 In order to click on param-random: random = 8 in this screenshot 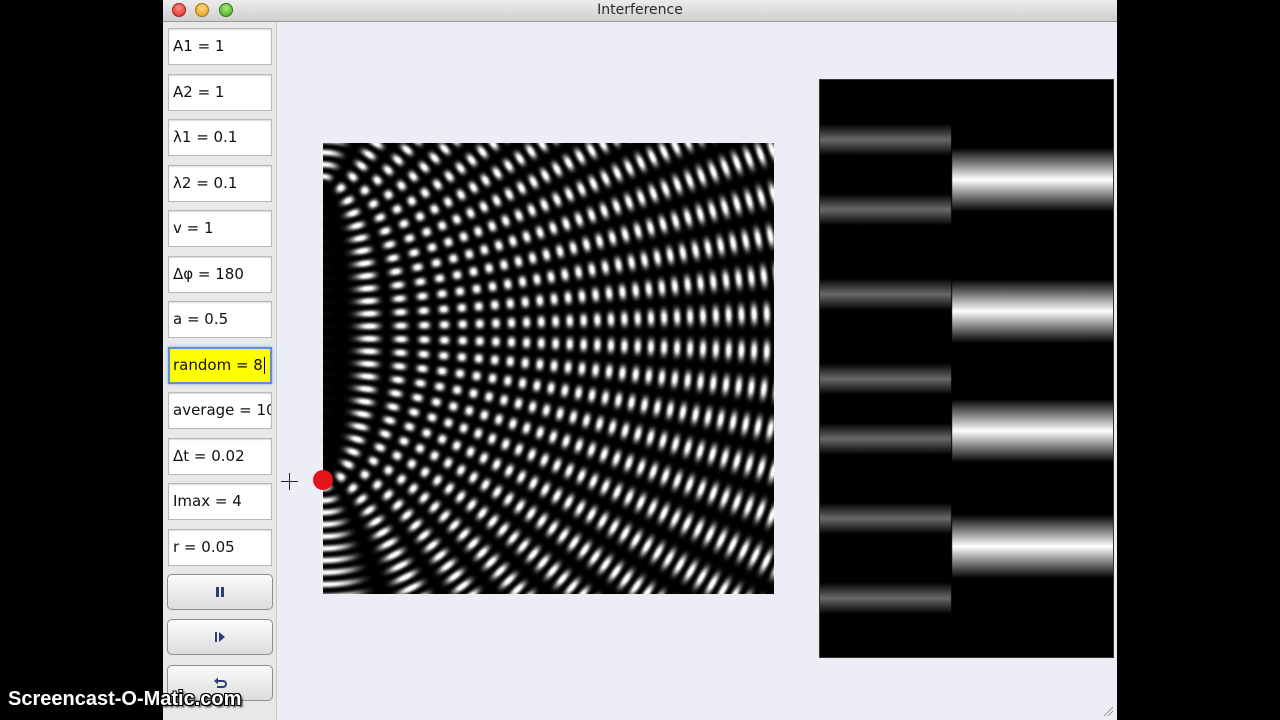, I will do `click(220, 365)`.